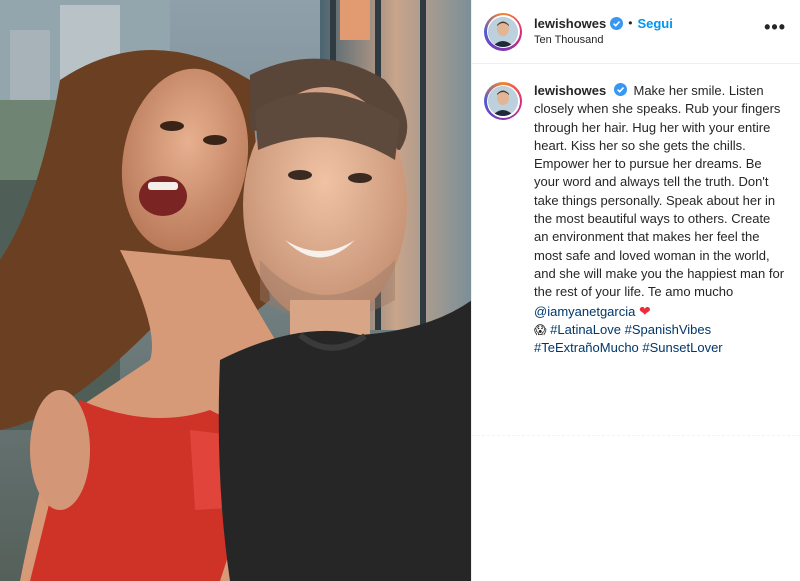  I want to click on header-username: lewishowes, so click(570, 24).